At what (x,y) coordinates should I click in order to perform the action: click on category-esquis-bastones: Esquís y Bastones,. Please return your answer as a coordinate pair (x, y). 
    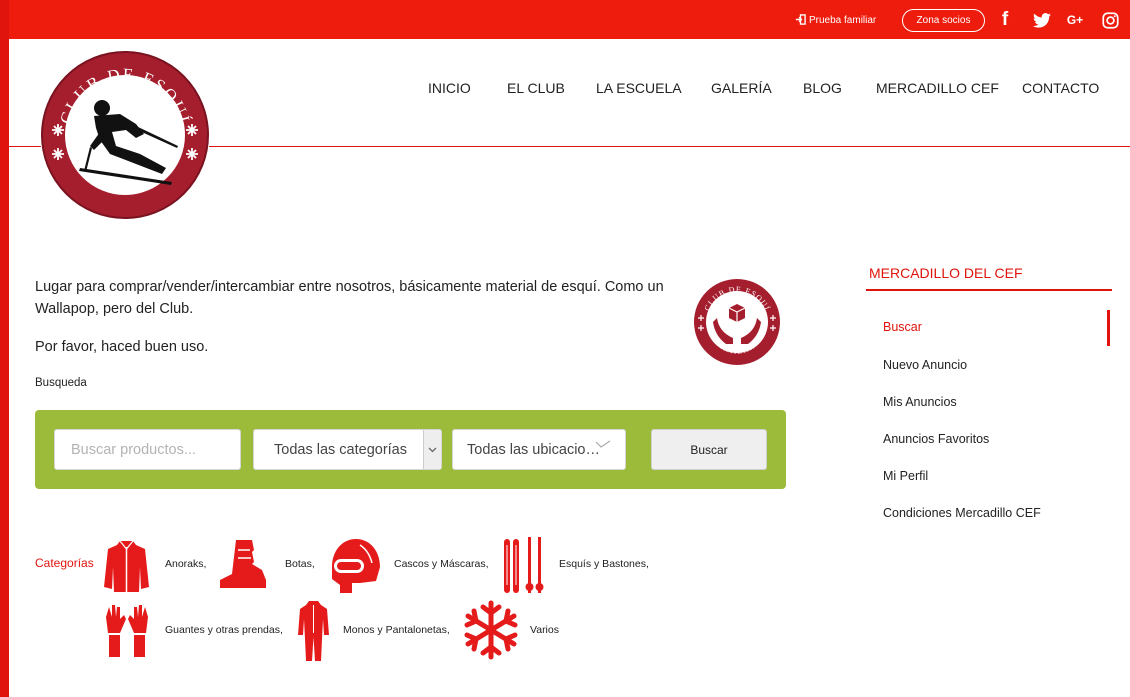
    Looking at the image, I should click on (604, 564).